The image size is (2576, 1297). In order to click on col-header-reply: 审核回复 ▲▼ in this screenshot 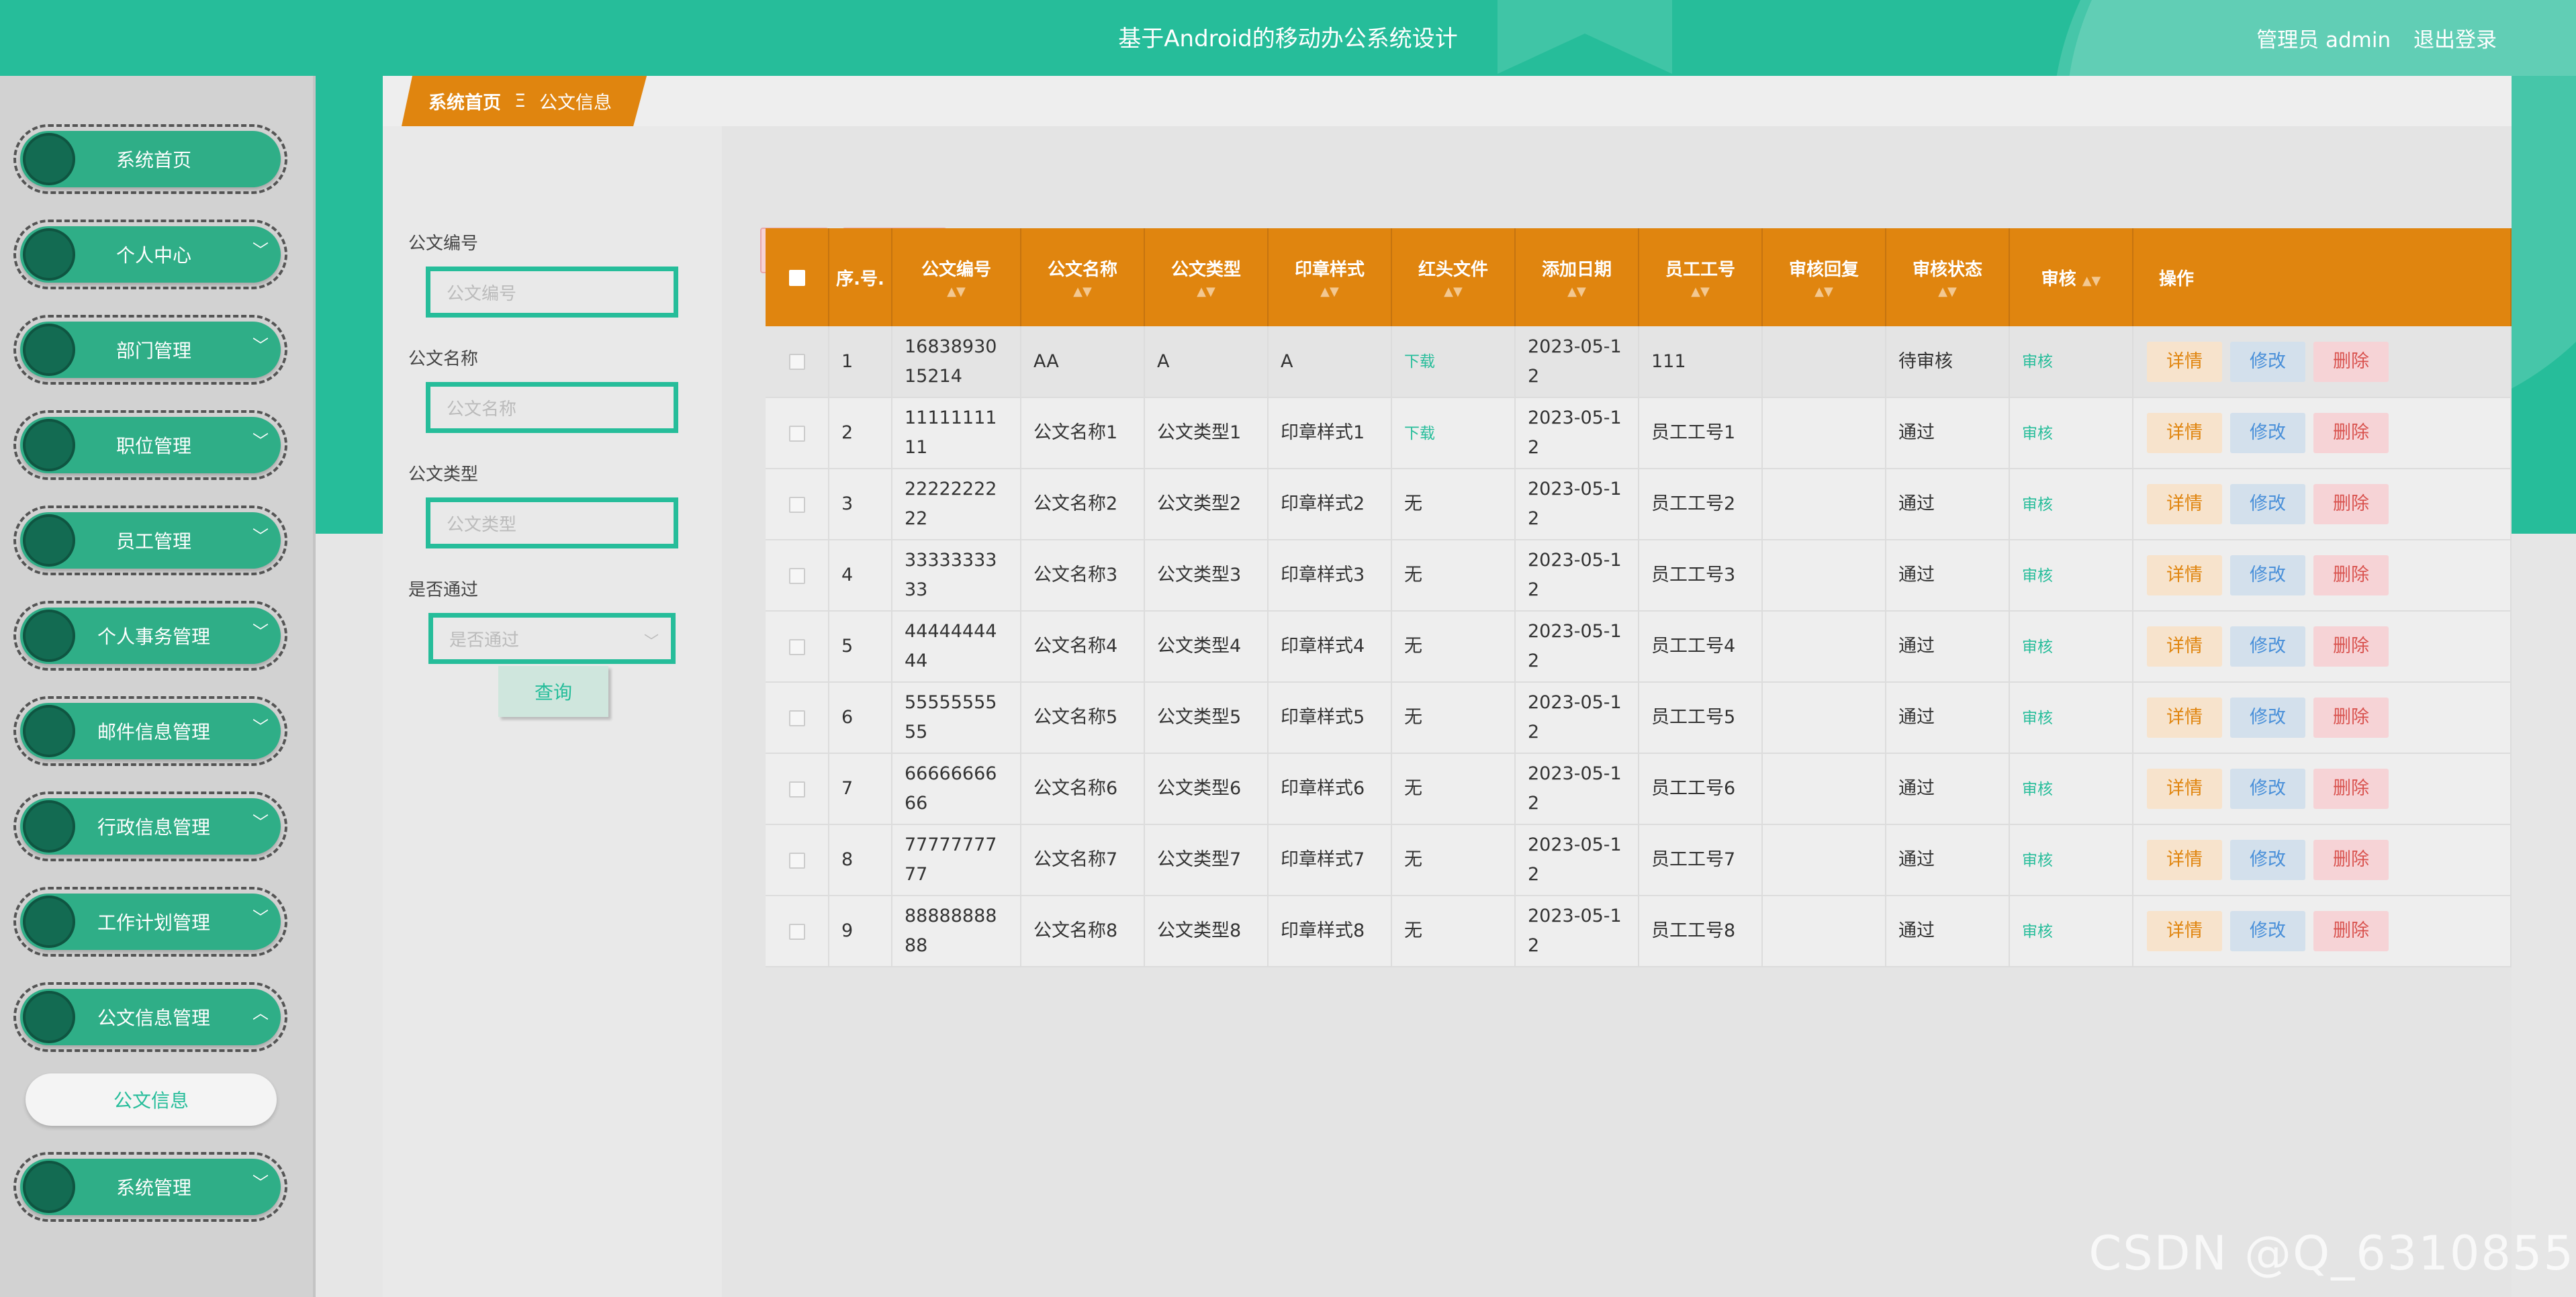, I will do `click(1824, 277)`.